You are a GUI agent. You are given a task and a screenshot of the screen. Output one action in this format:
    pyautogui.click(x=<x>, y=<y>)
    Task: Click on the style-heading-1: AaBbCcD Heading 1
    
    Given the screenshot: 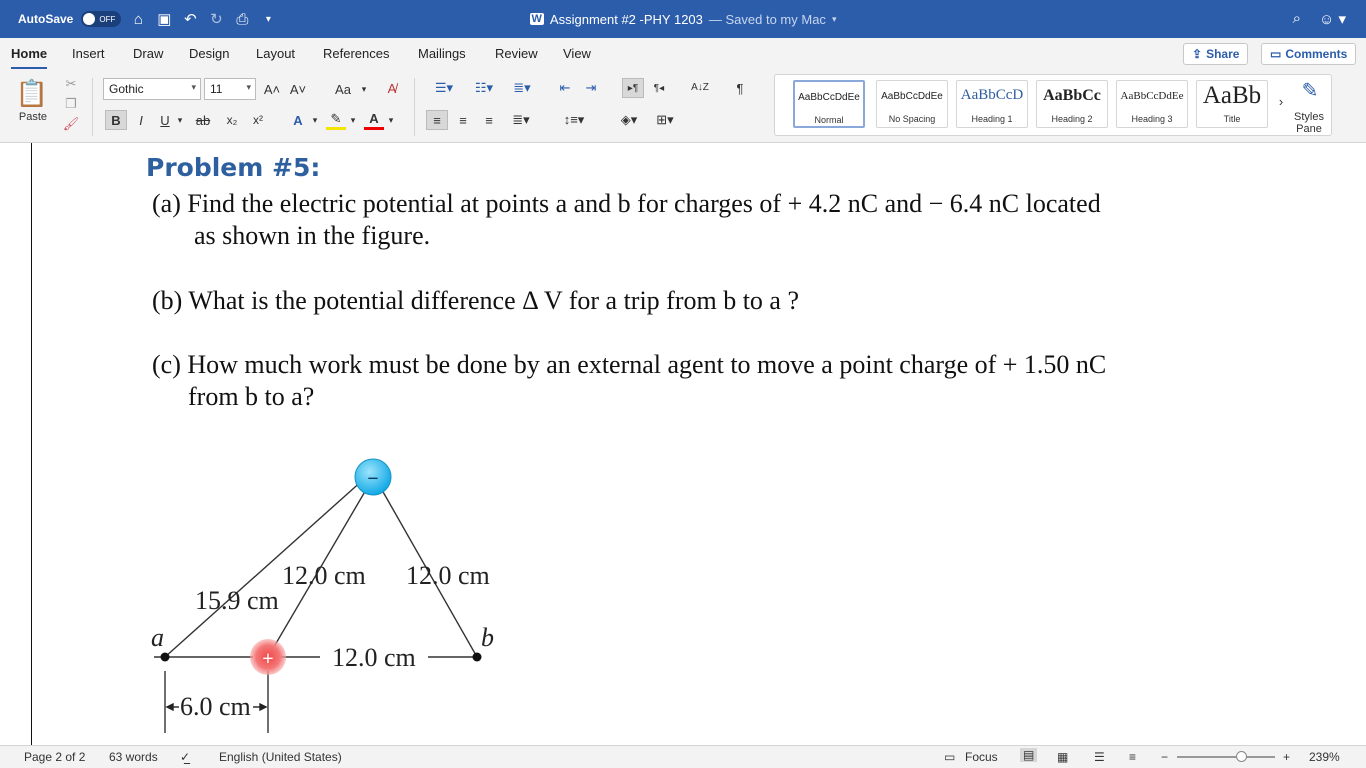 What is the action you would take?
    pyautogui.click(x=992, y=104)
    